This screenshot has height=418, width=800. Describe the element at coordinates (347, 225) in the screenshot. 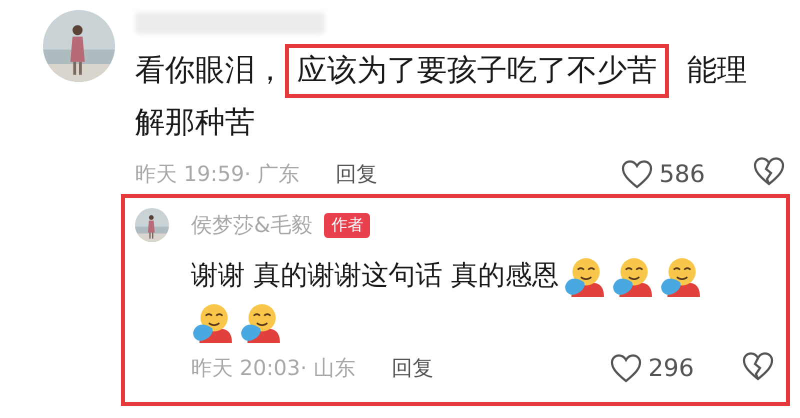

I see `author-badge: 作者` at that location.